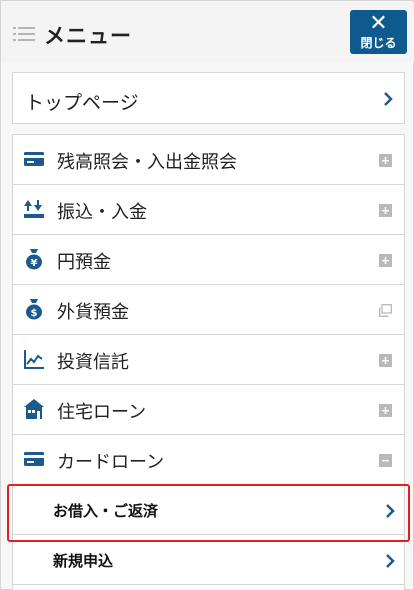 Image resolution: width=414 pixels, height=590 pixels. I want to click on yen-bag-icon: ¥, so click(34, 259).